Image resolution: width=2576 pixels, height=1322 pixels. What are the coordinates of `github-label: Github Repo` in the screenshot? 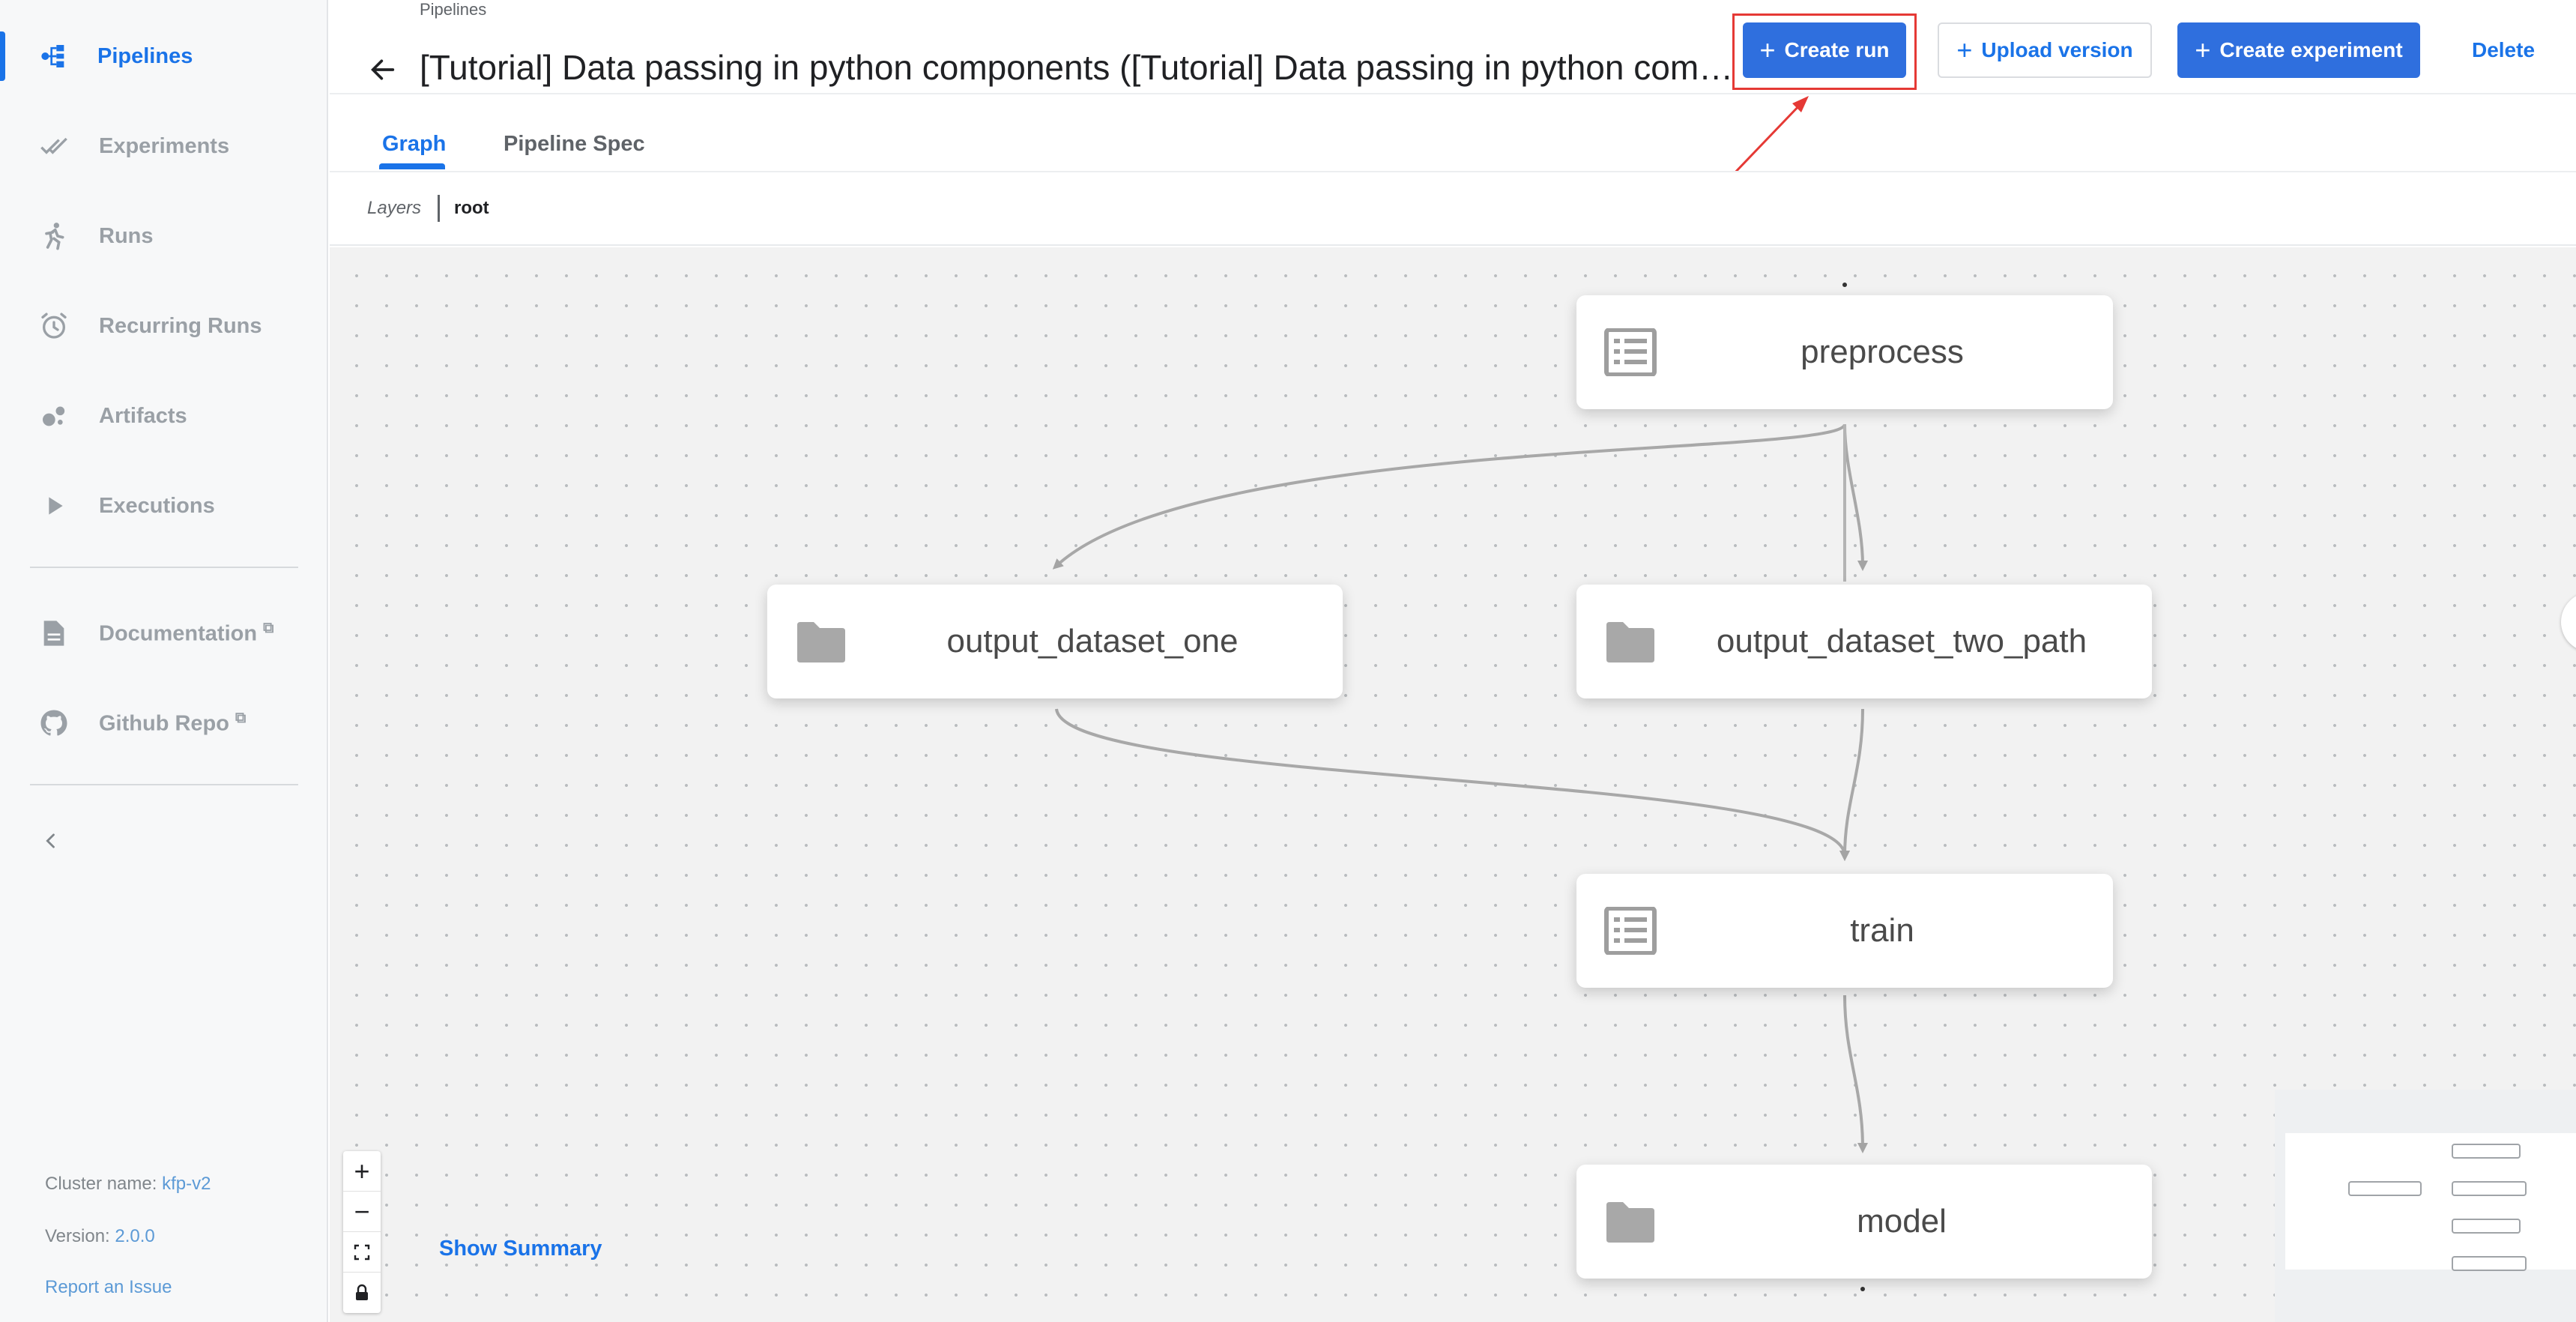 It's located at (164, 723).